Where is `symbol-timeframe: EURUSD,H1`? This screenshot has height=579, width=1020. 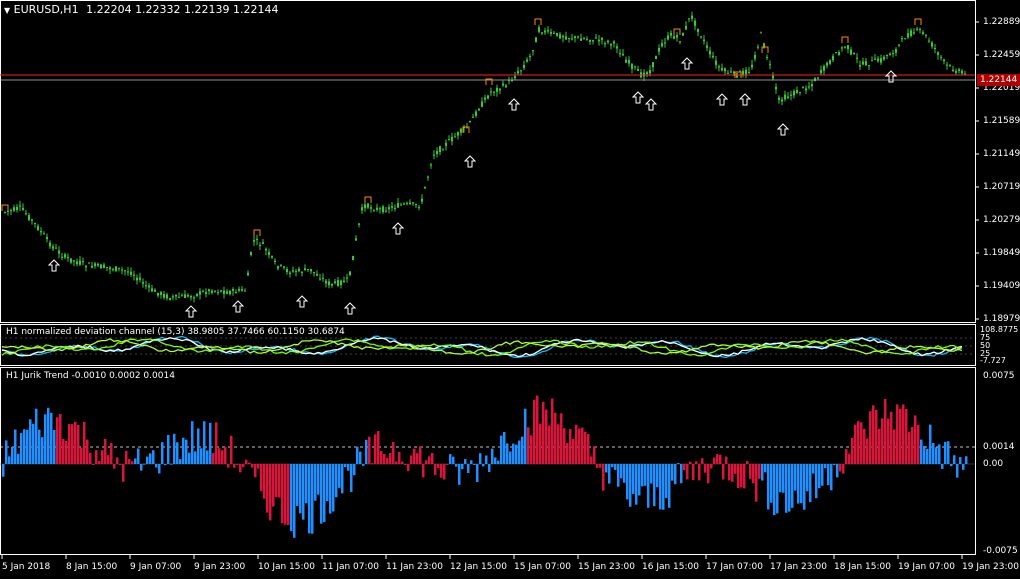
symbol-timeframe: EURUSD,H1 is located at coordinates (46, 9).